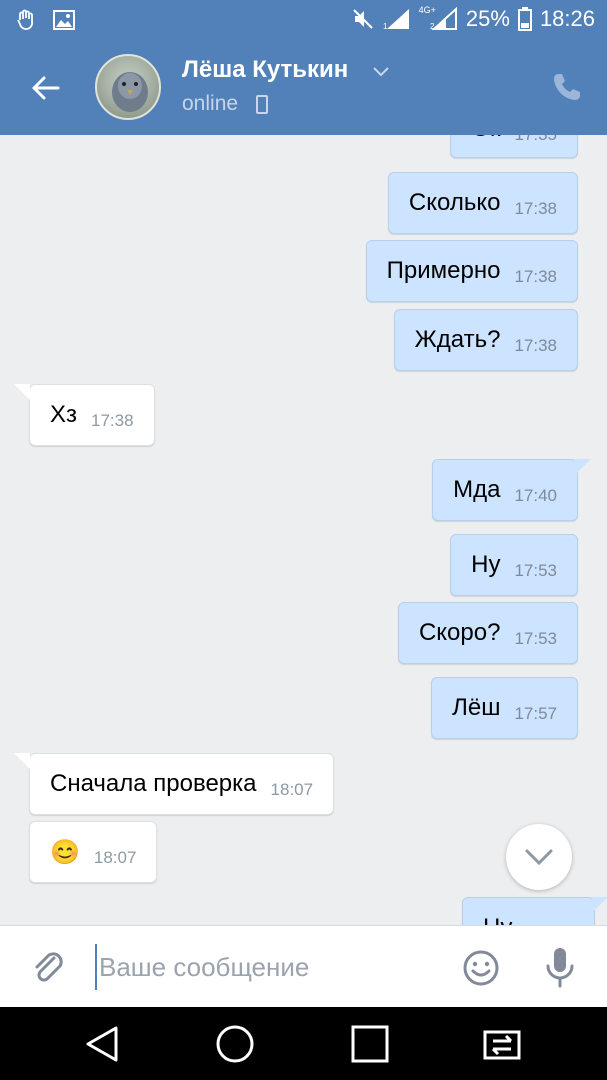 This screenshot has height=1080, width=607. I want to click on outgoing-message: Ну 17:53, so click(514, 565).